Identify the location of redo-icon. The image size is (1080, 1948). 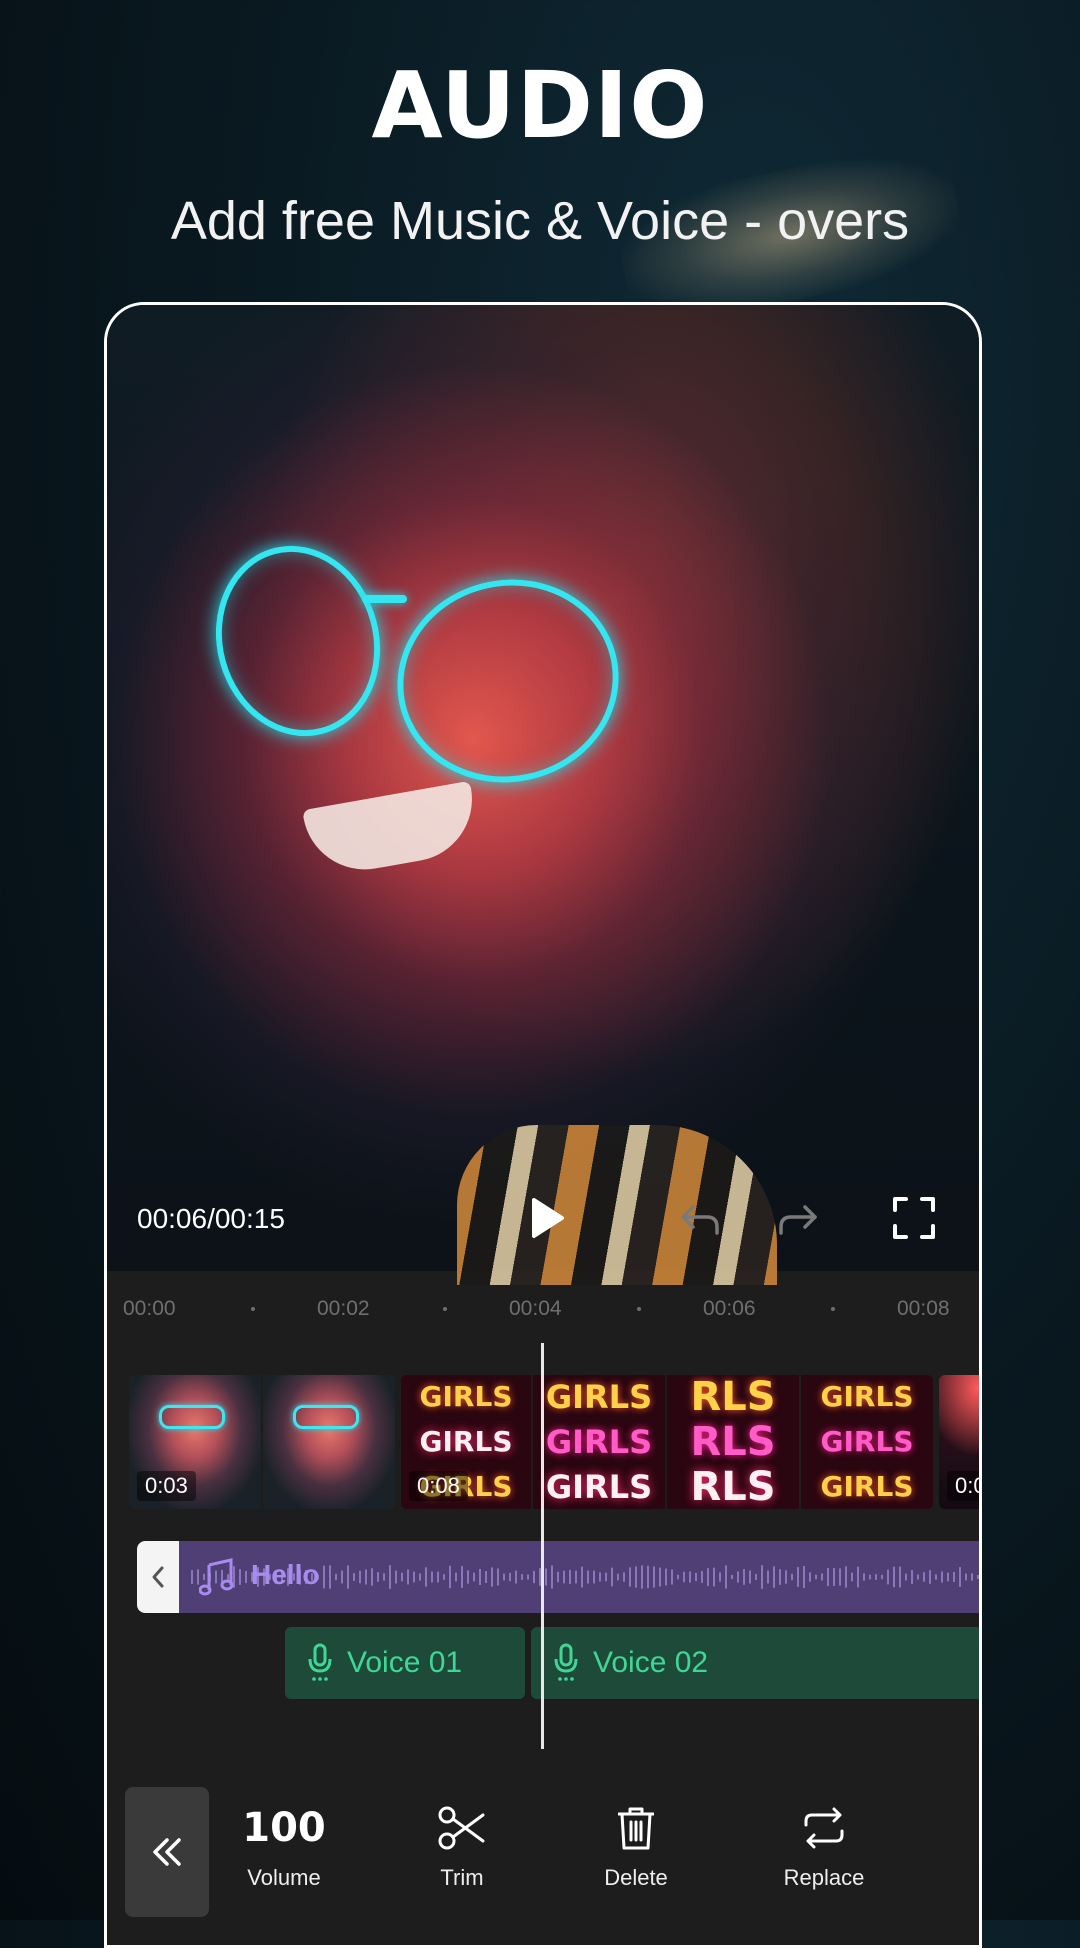
(798, 1220).